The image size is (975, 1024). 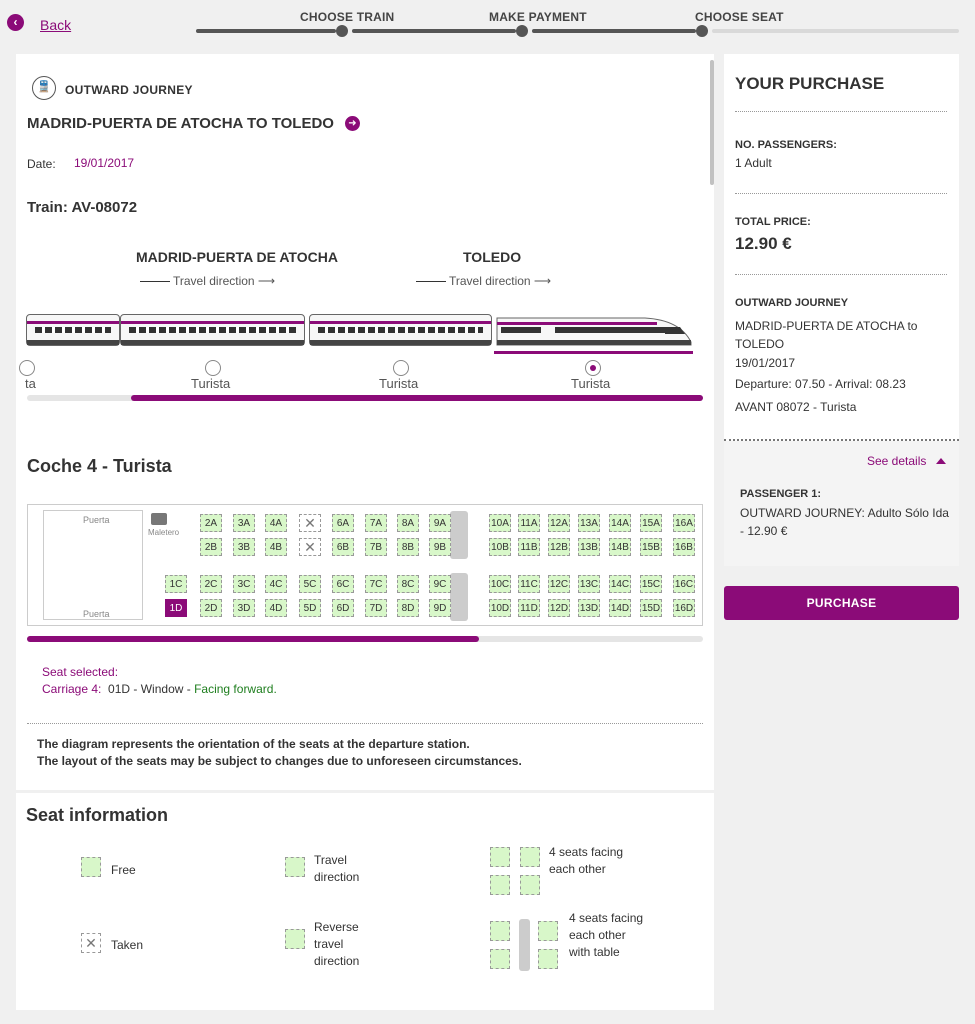 I want to click on seat-10d: 10D, so click(x=500, y=608).